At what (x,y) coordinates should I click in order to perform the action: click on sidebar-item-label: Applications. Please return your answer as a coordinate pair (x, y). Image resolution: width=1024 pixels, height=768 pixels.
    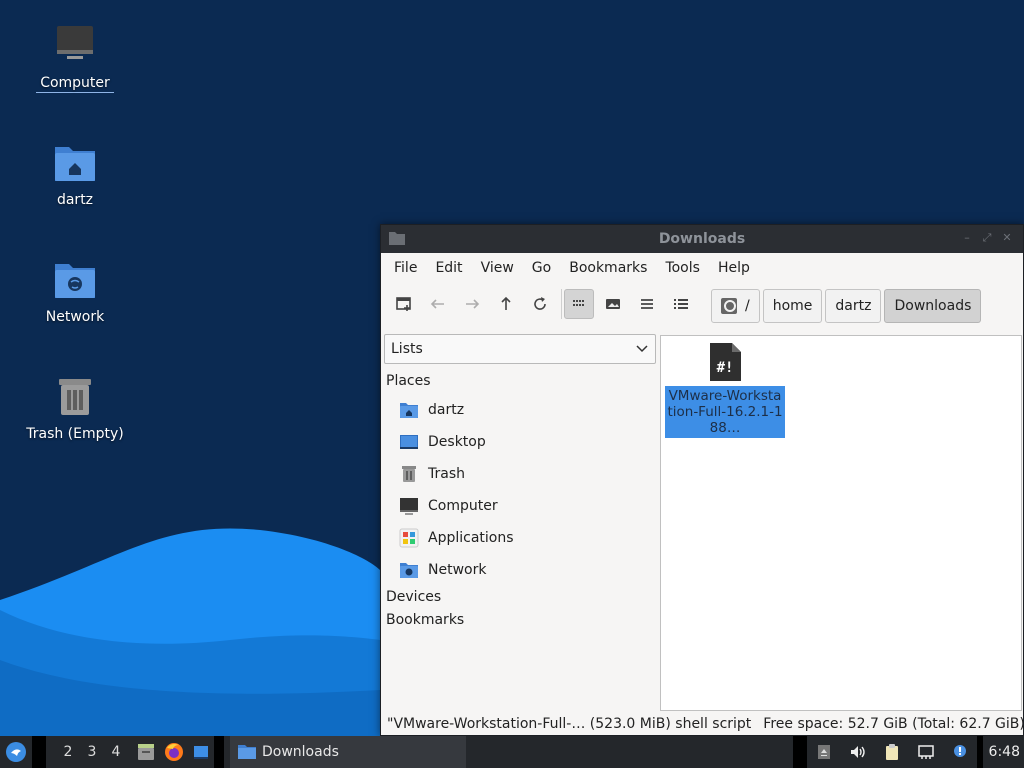
    Looking at the image, I should click on (471, 538).